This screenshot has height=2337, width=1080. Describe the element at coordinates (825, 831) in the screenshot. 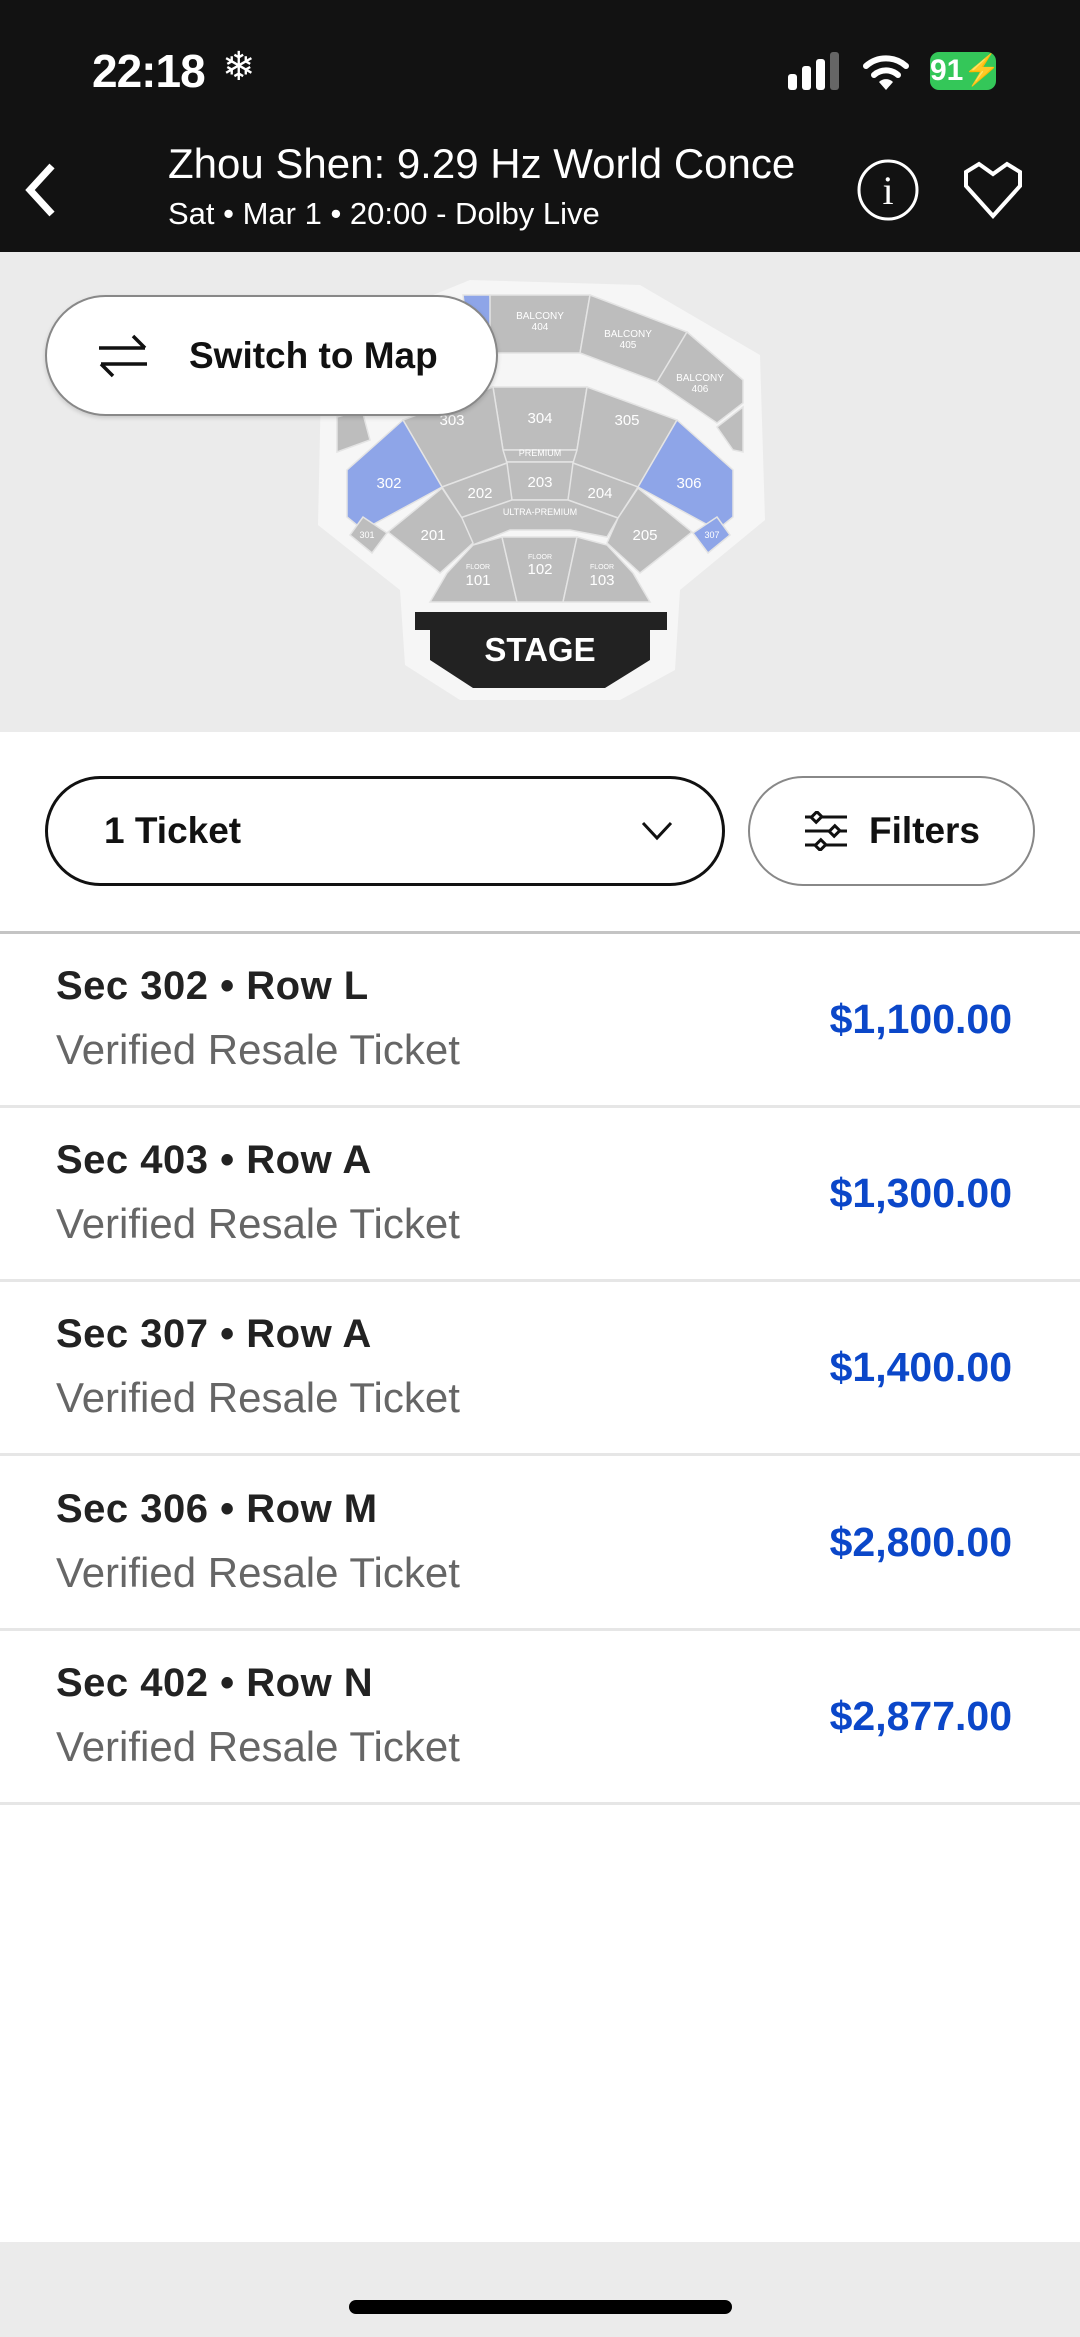

I see `sliders-icon` at that location.